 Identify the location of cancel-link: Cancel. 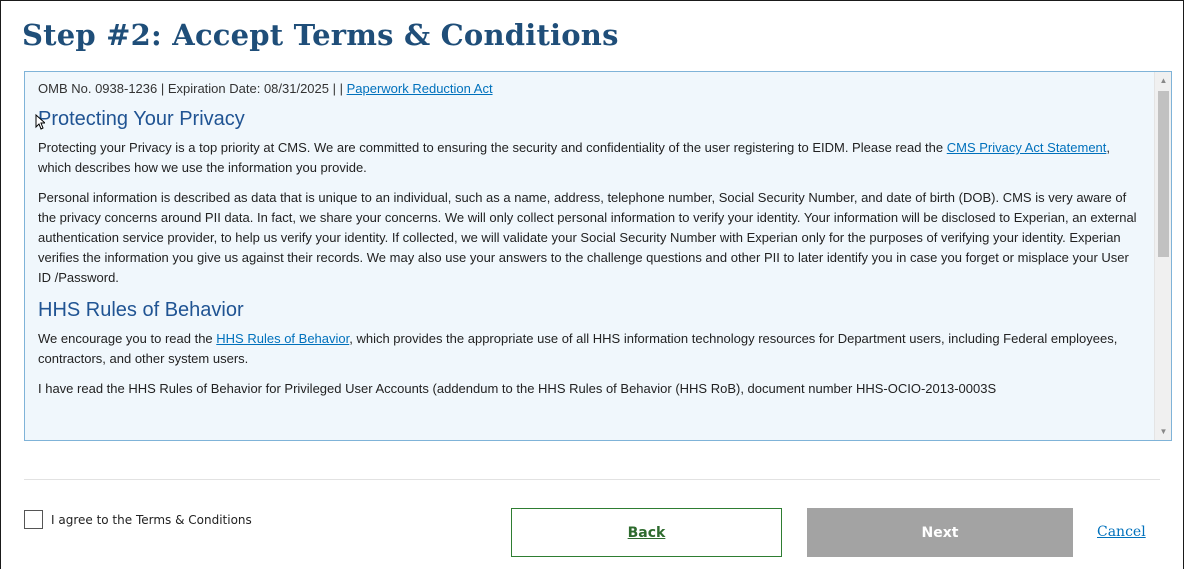
(1121, 532).